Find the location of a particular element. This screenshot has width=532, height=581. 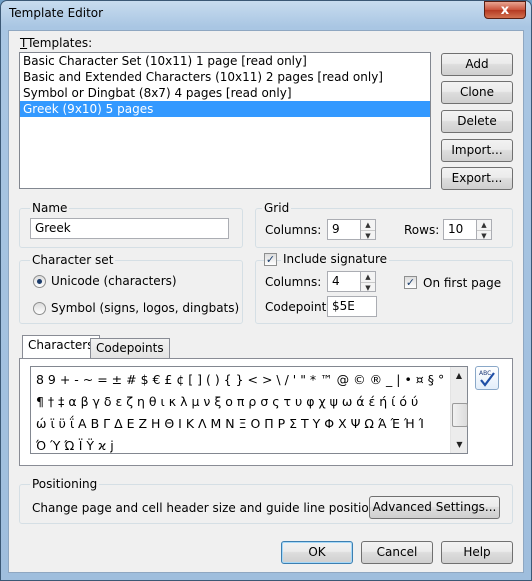

codepoint-label: Codepoint: is located at coordinates (298, 307).